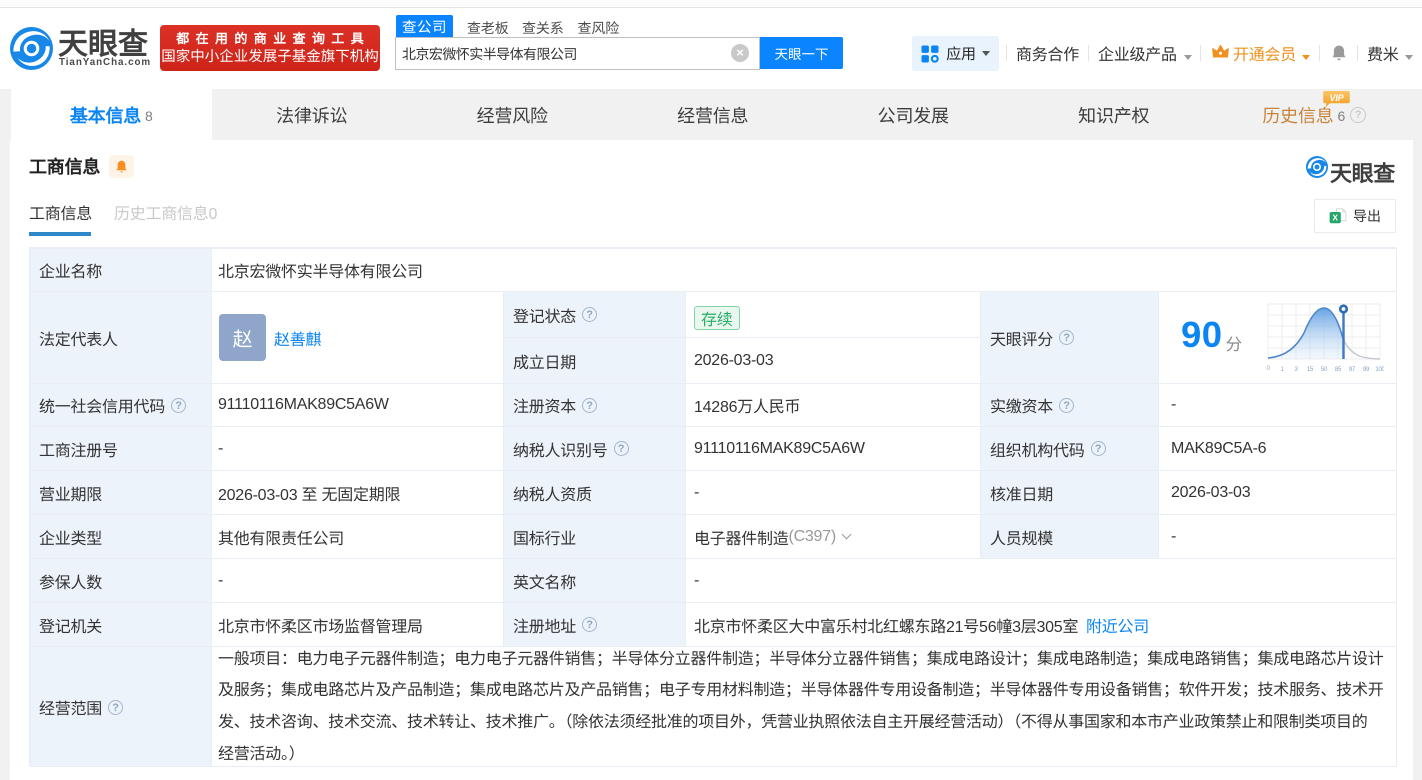 Image resolution: width=1422 pixels, height=780 pixels. I want to click on svg-text: 99, so click(1366, 370).